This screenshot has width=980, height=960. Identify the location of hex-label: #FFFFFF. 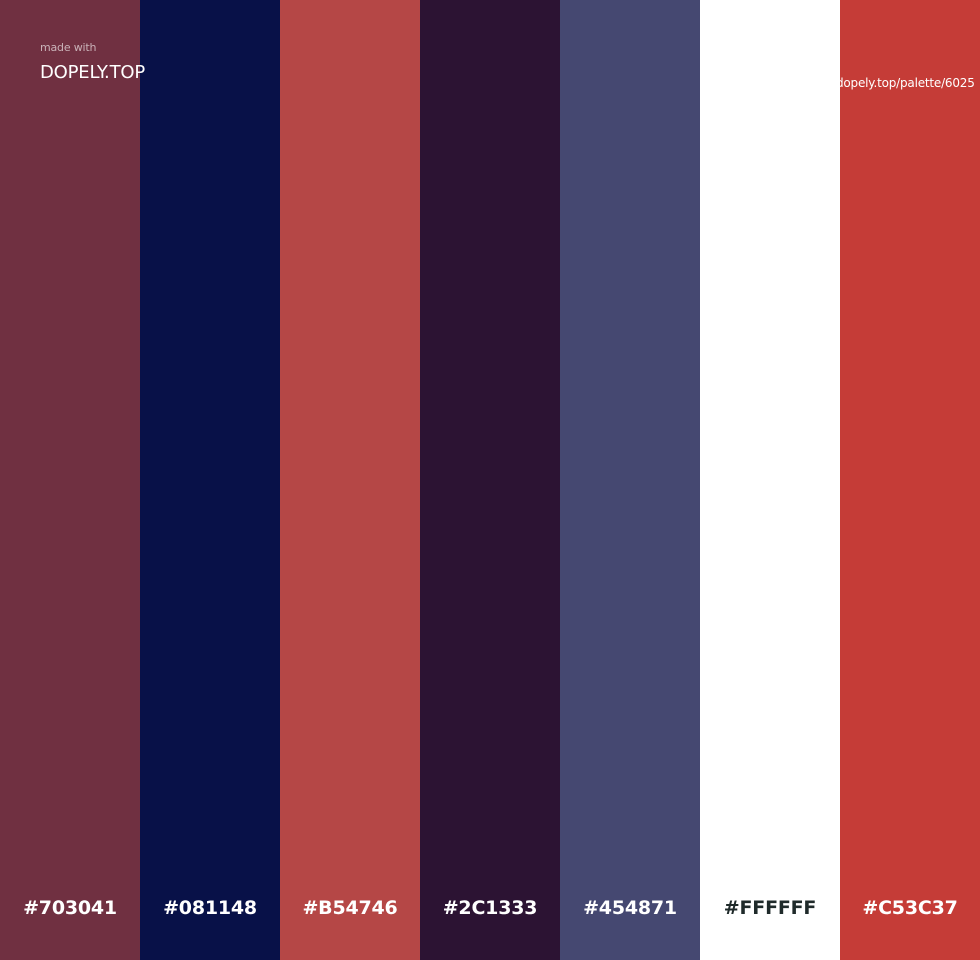
(770, 908).